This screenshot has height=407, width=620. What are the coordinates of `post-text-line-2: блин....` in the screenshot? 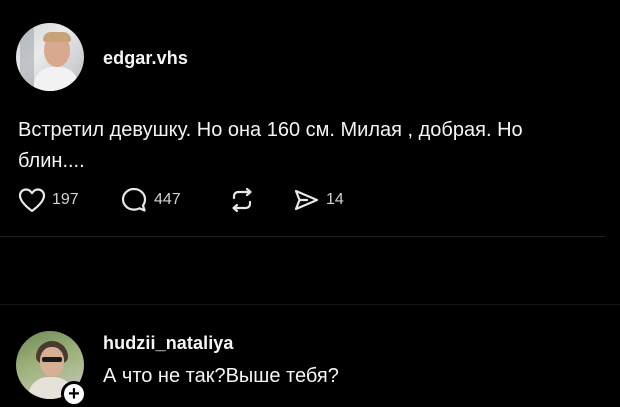 It's located at (51, 161).